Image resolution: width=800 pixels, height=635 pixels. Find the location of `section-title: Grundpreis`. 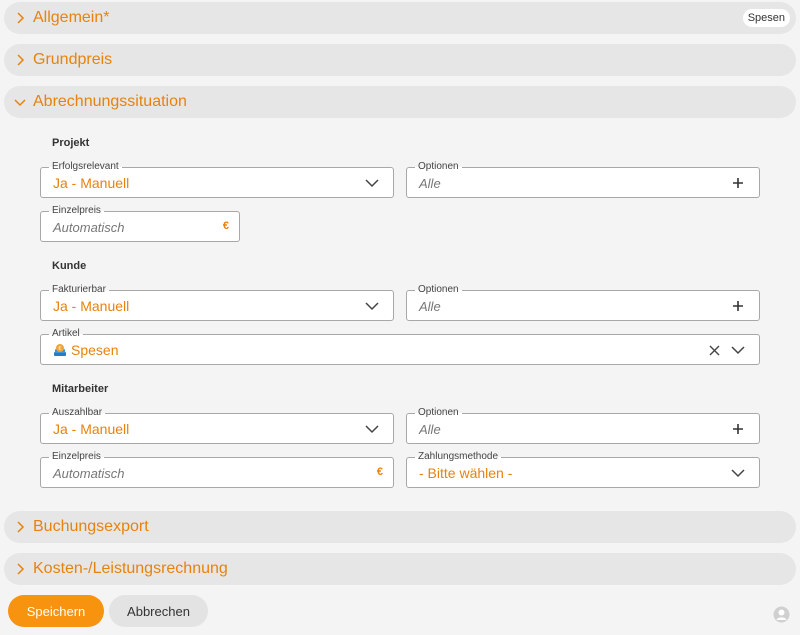

section-title: Grundpreis is located at coordinates (73, 59).